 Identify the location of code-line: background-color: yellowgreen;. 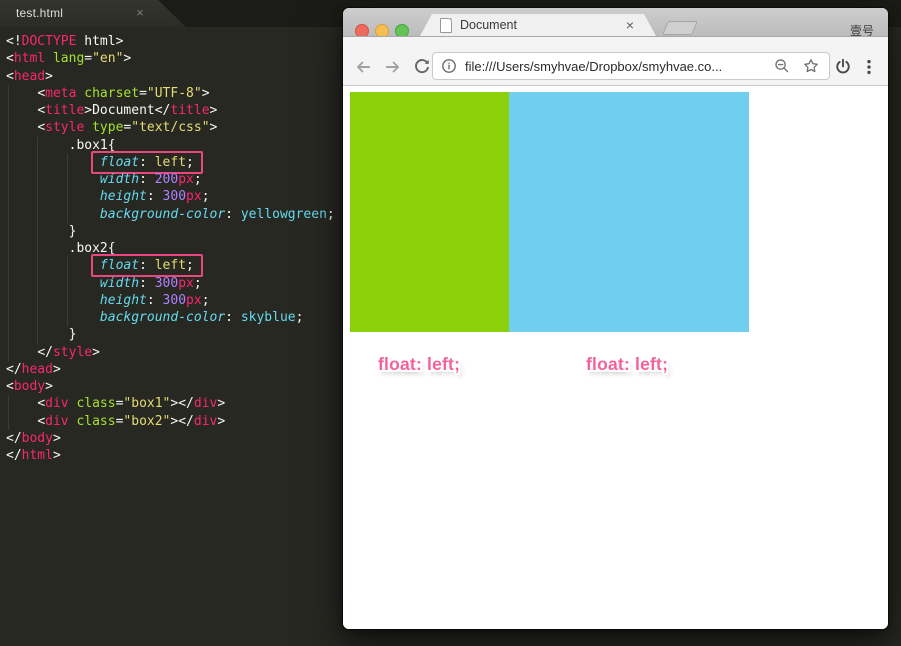
(217, 214).